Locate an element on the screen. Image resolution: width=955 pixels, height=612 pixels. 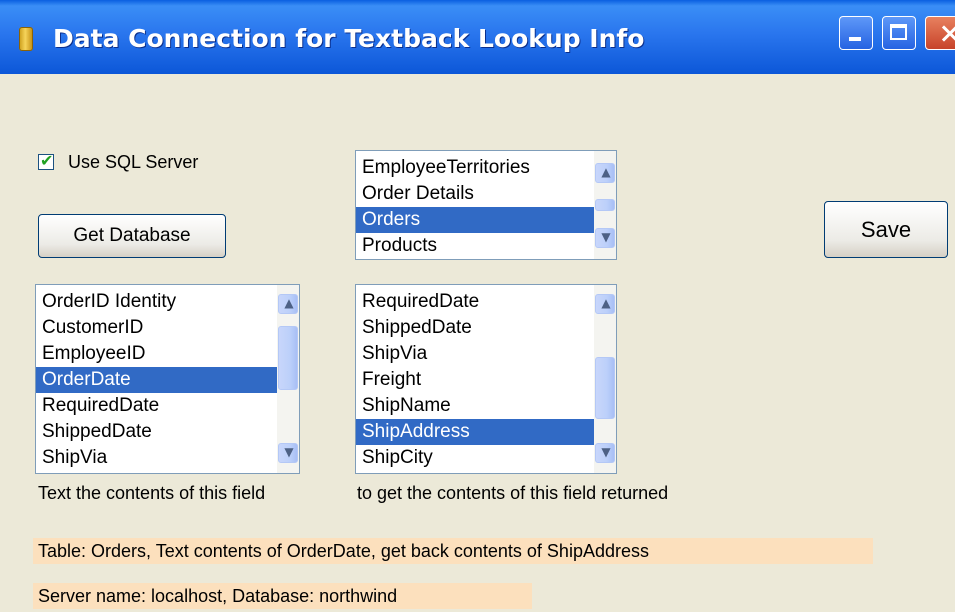
use-sql-server-checkbox: ✔ is located at coordinates (46, 160).